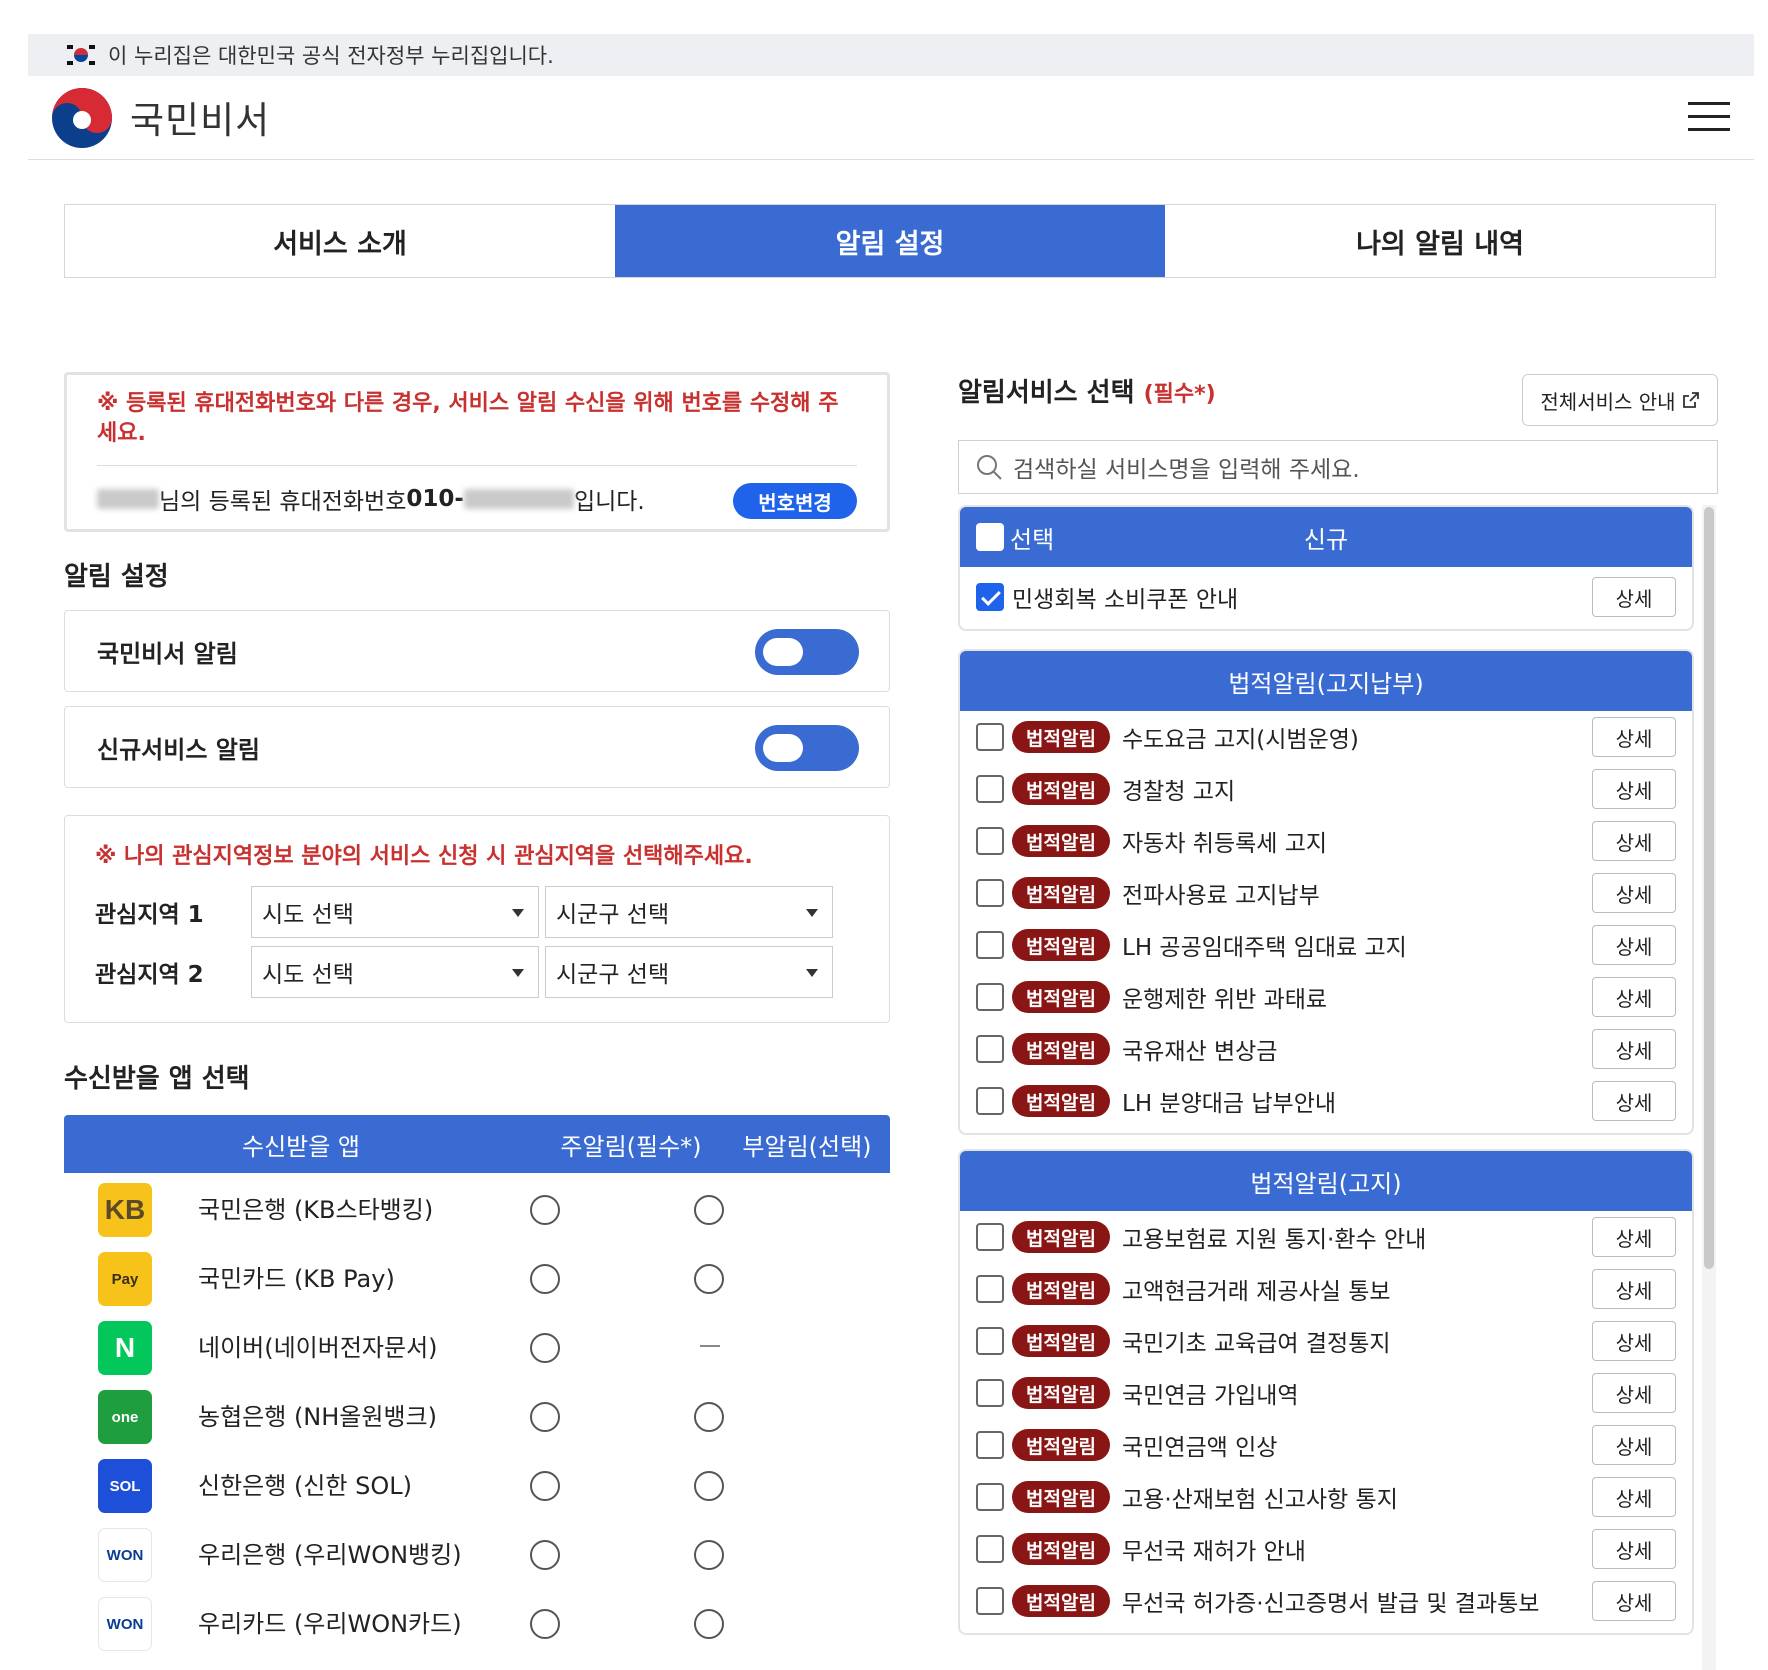 This screenshot has height=1670, width=1768. What do you see at coordinates (1709, 117) in the screenshot?
I see `hamburger-menu-icon` at bounding box center [1709, 117].